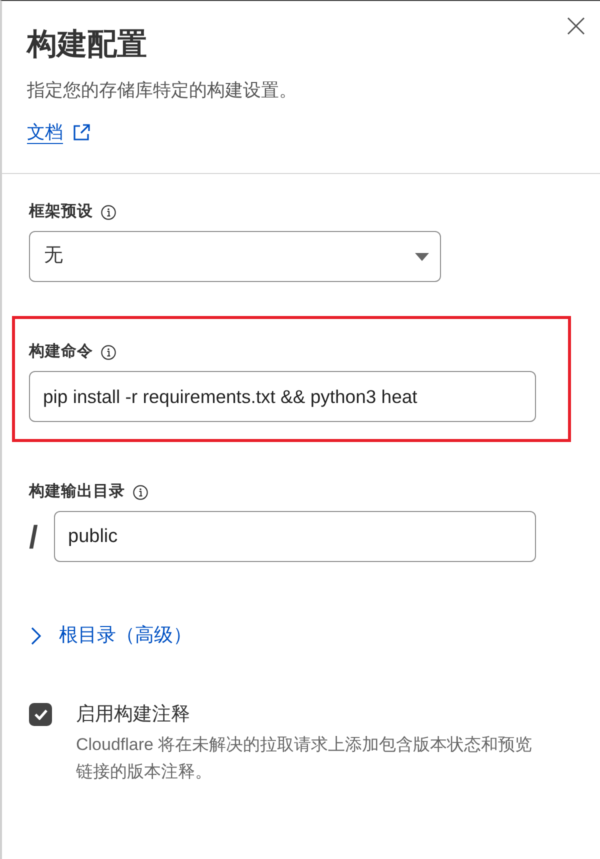 Image resolution: width=600 pixels, height=859 pixels. I want to click on panel-description: 指定您的存储库特定的构建设置。, so click(162, 90).